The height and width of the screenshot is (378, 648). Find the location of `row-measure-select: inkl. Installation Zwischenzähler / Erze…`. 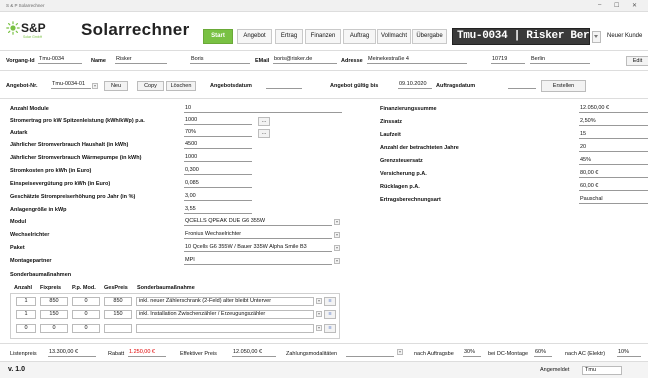

row-measure-select: inkl. Installation Zwischenzähler / Erze… is located at coordinates (225, 314).